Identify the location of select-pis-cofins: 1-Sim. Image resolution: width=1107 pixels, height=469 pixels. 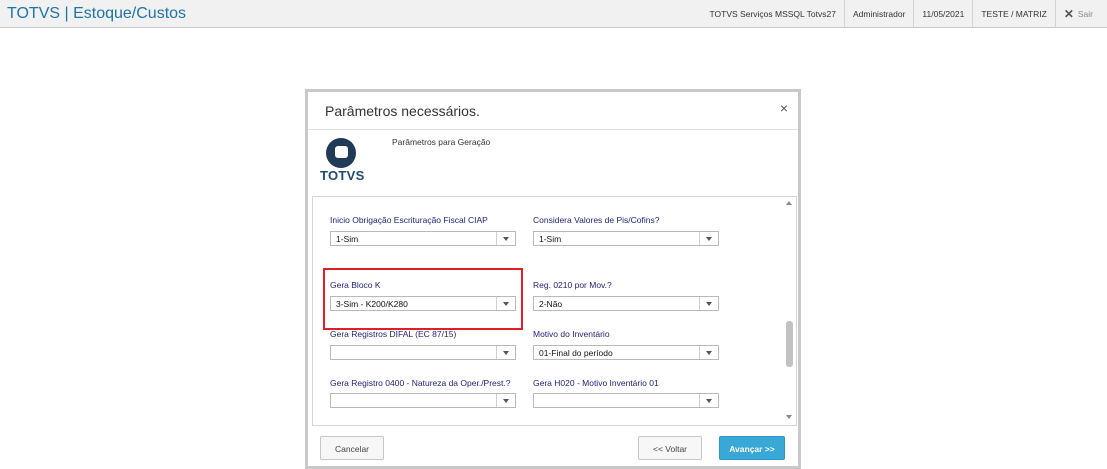
(626, 238).